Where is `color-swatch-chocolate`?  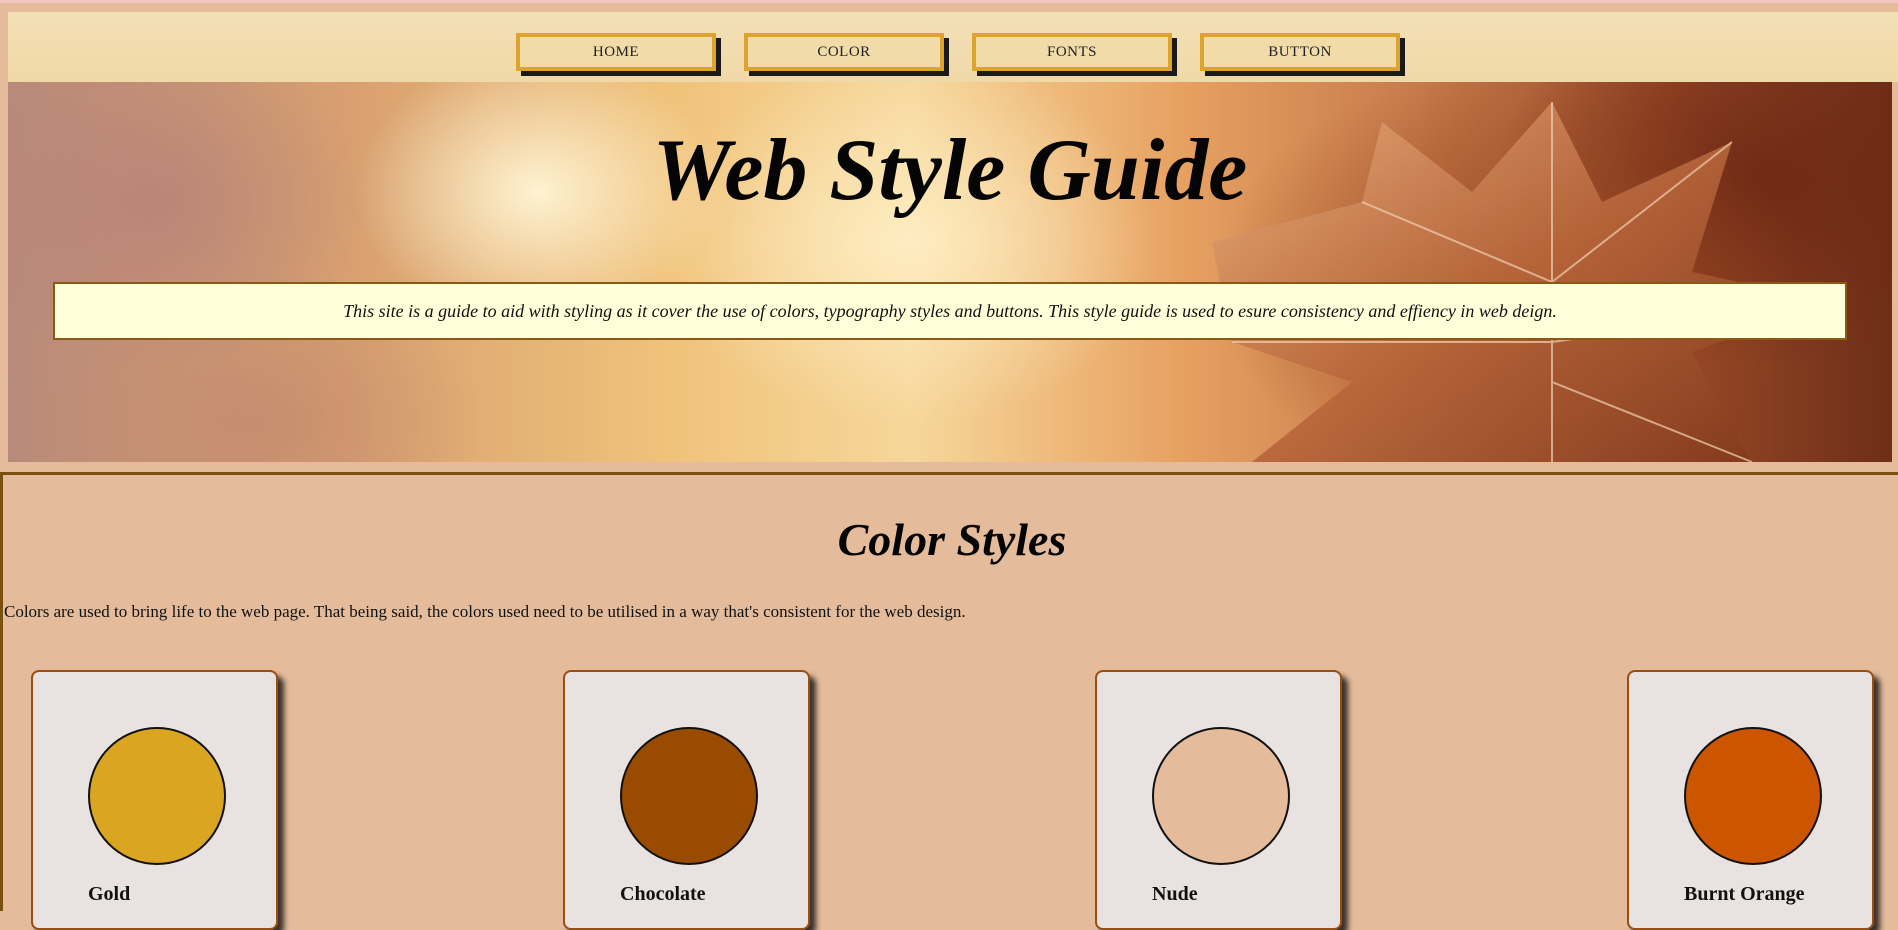 color-swatch-chocolate is located at coordinates (689, 796).